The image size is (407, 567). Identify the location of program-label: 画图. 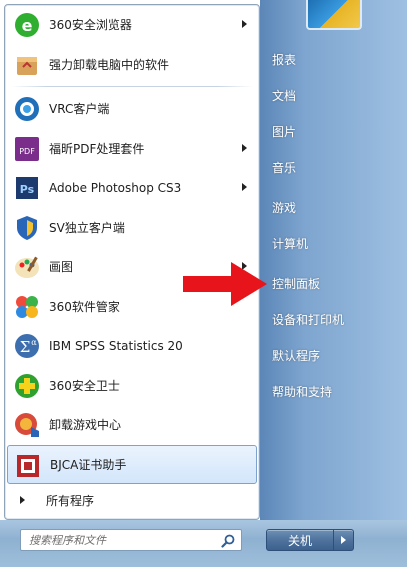
(61, 267).